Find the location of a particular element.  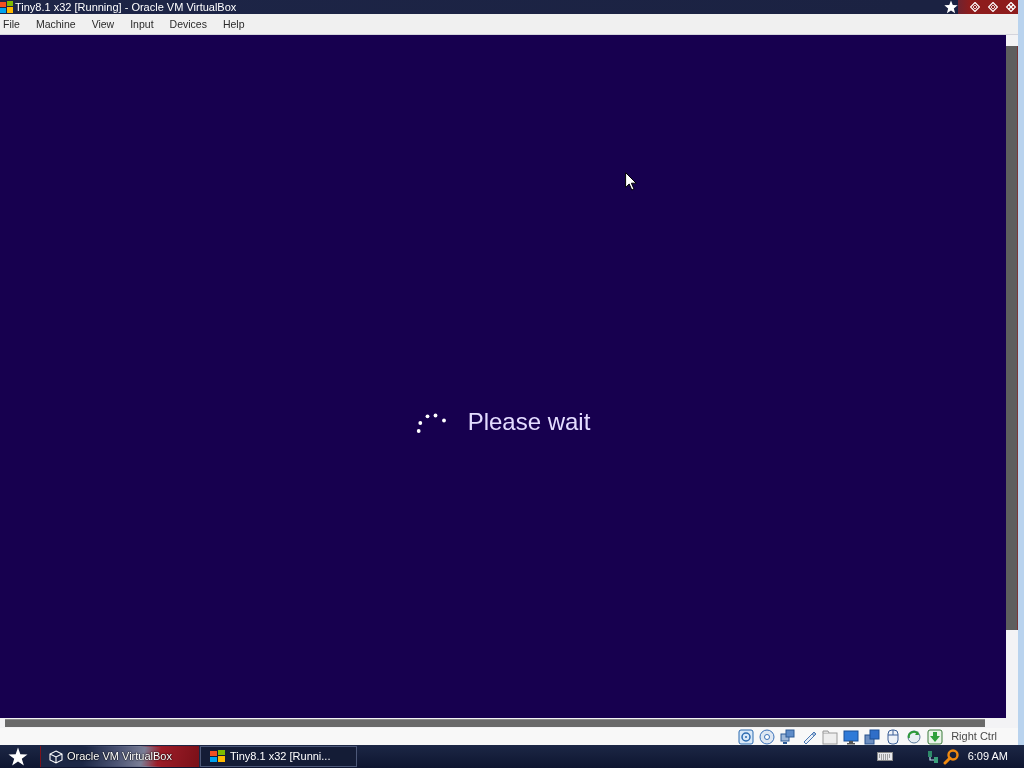

scrollbar-thumb is located at coordinates (495, 723).